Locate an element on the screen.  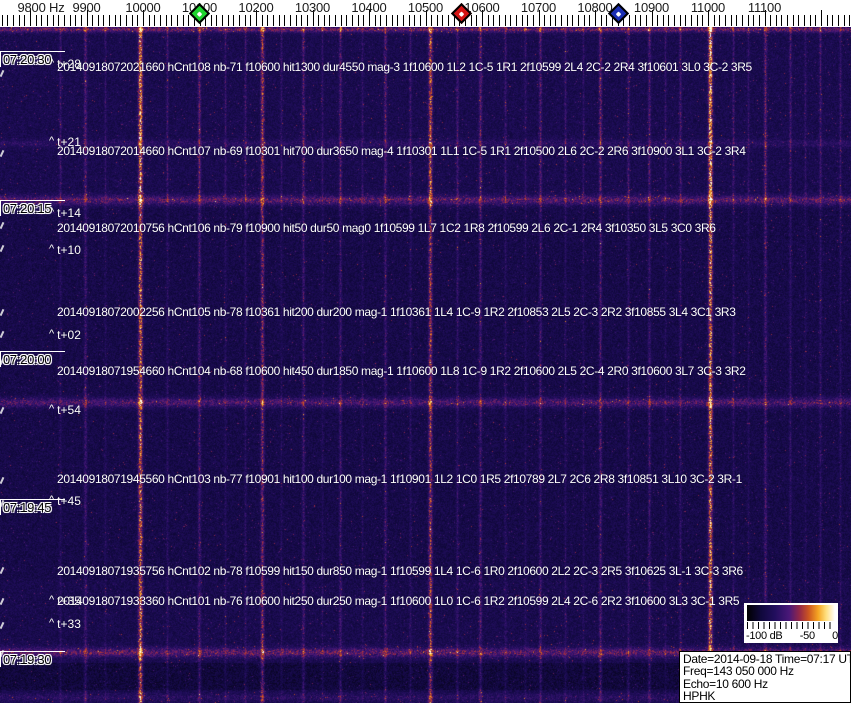
echo-marker: ^ t+10 is located at coordinates (65, 250).